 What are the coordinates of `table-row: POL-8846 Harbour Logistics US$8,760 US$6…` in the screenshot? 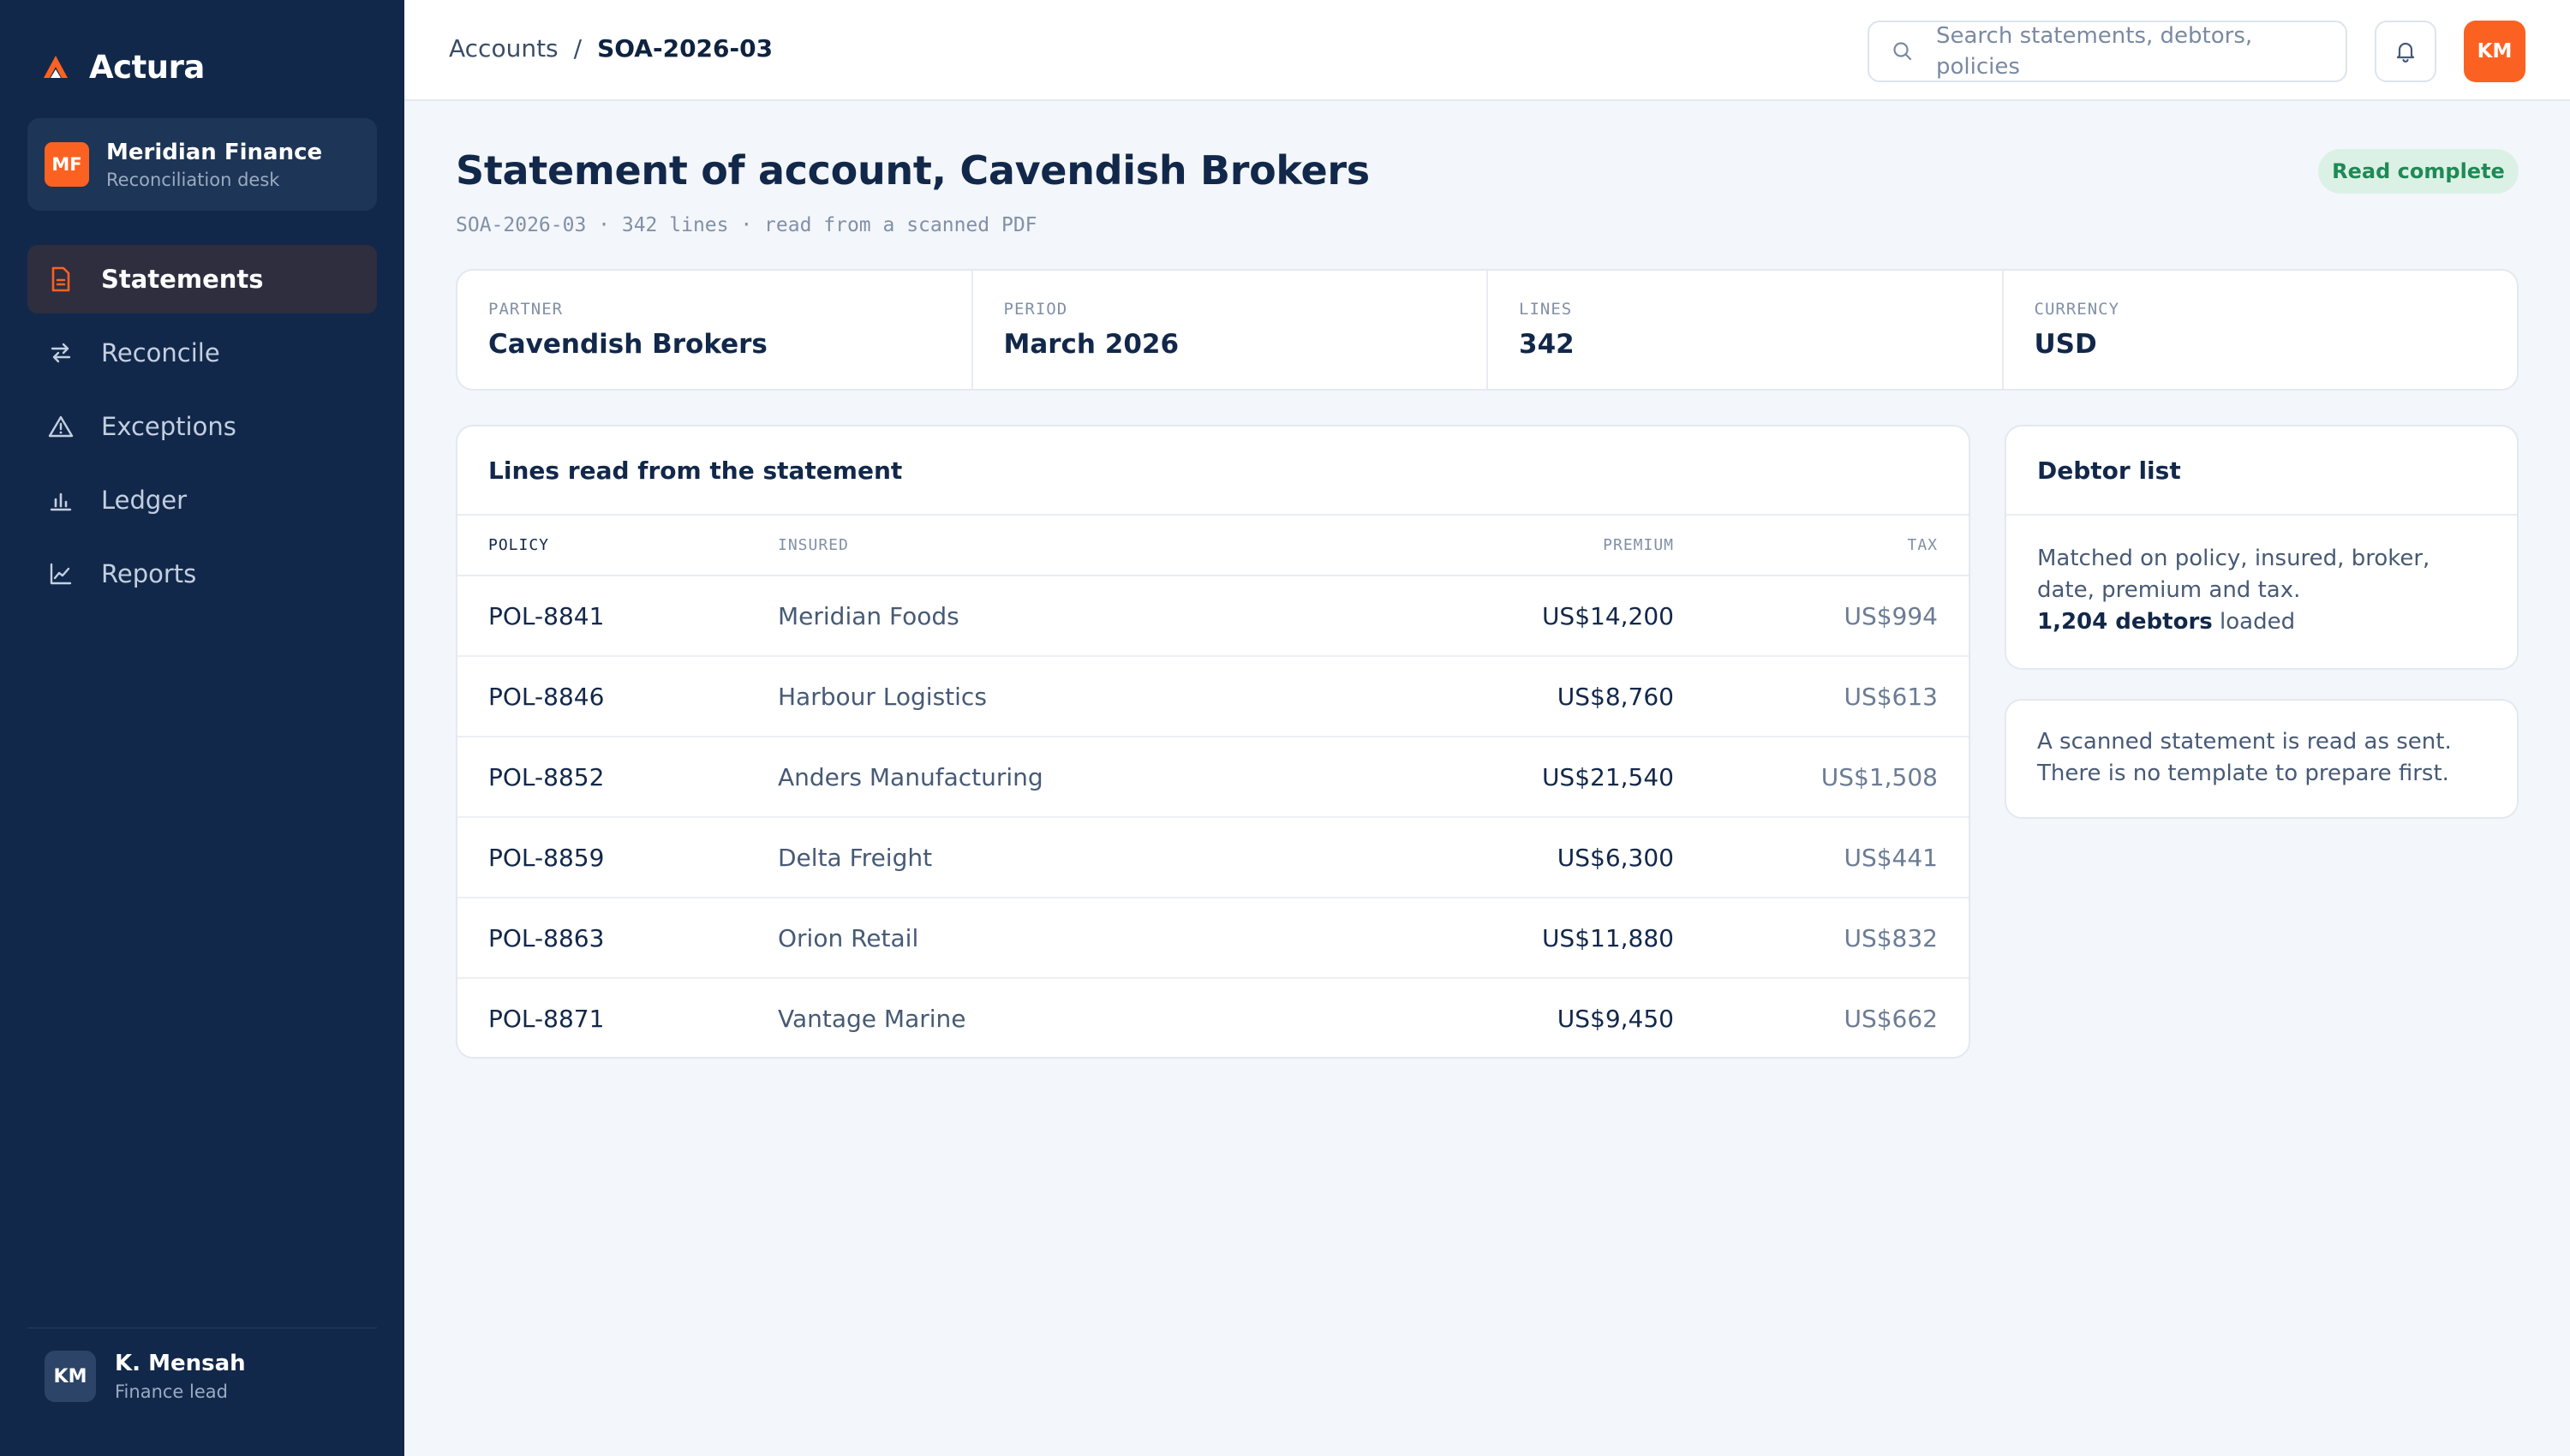 It's located at (1213, 696).